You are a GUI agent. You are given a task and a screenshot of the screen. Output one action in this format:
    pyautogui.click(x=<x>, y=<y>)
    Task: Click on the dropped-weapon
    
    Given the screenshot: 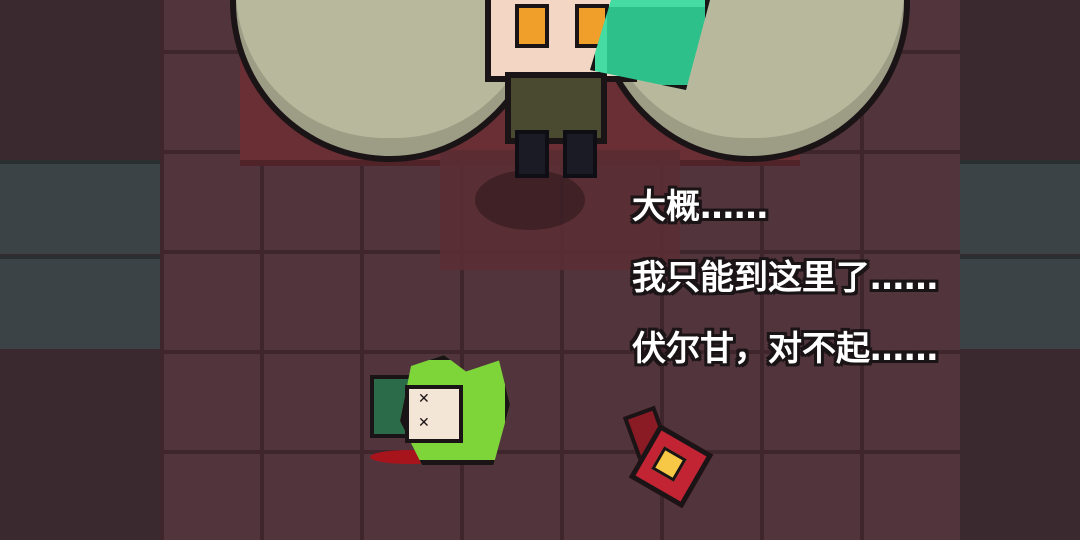 What is the action you would take?
    pyautogui.click(x=667, y=457)
    